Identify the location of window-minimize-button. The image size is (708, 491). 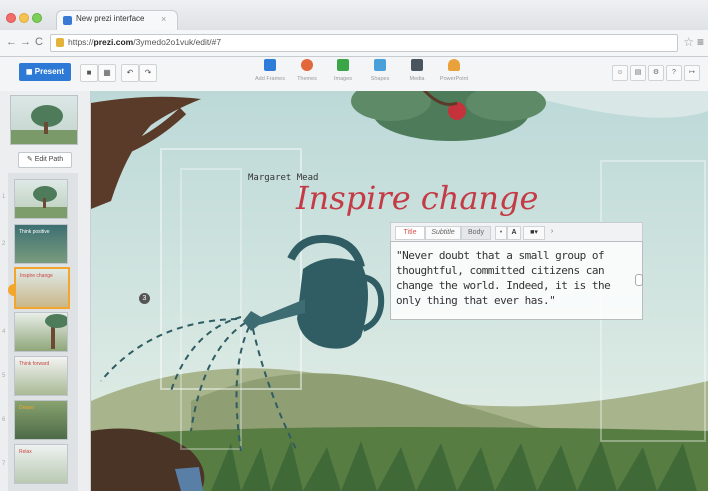
(24, 18).